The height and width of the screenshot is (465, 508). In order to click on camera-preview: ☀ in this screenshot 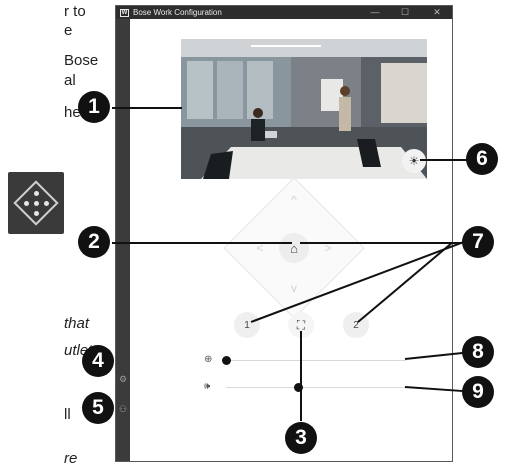, I will do `click(304, 109)`.